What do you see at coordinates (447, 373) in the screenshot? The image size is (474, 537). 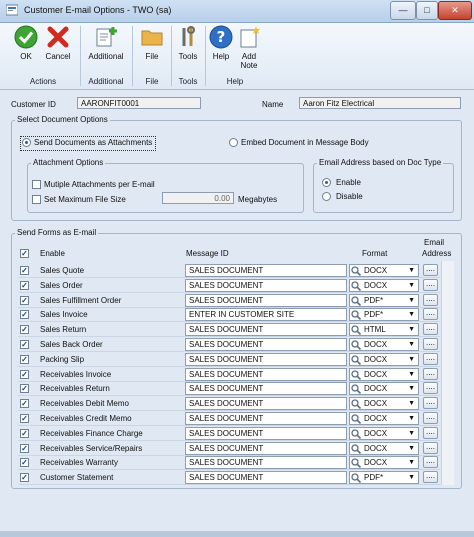 I see `forms-scrollbar` at bounding box center [447, 373].